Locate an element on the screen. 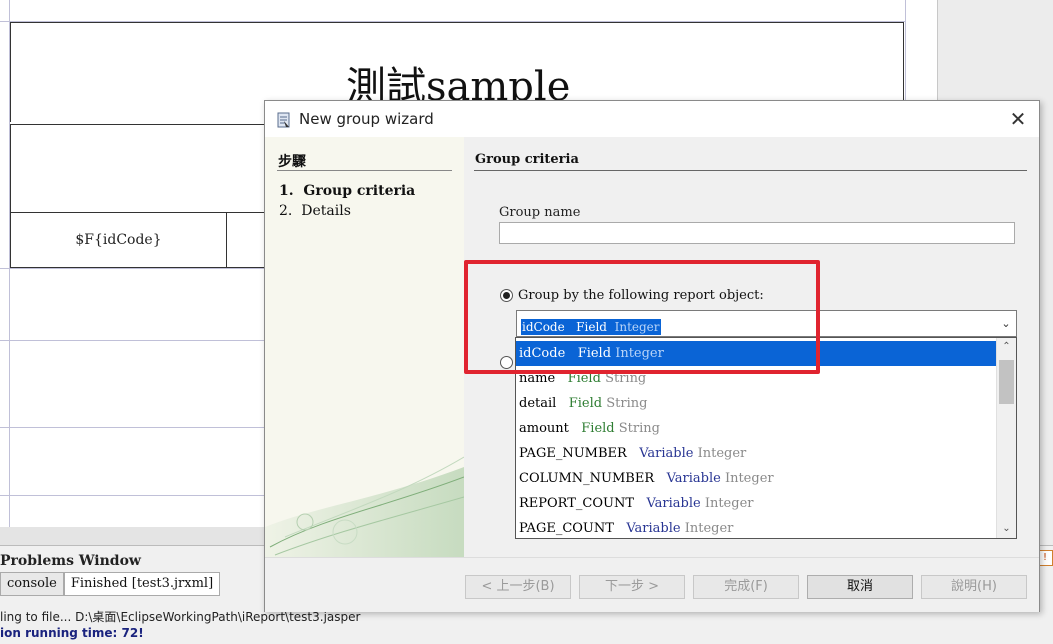 This screenshot has height=644, width=1053. wizard-button-bar: < 上一步(B) 下一步 > 完成(F) 取消 說明(H) is located at coordinates (652, 584).